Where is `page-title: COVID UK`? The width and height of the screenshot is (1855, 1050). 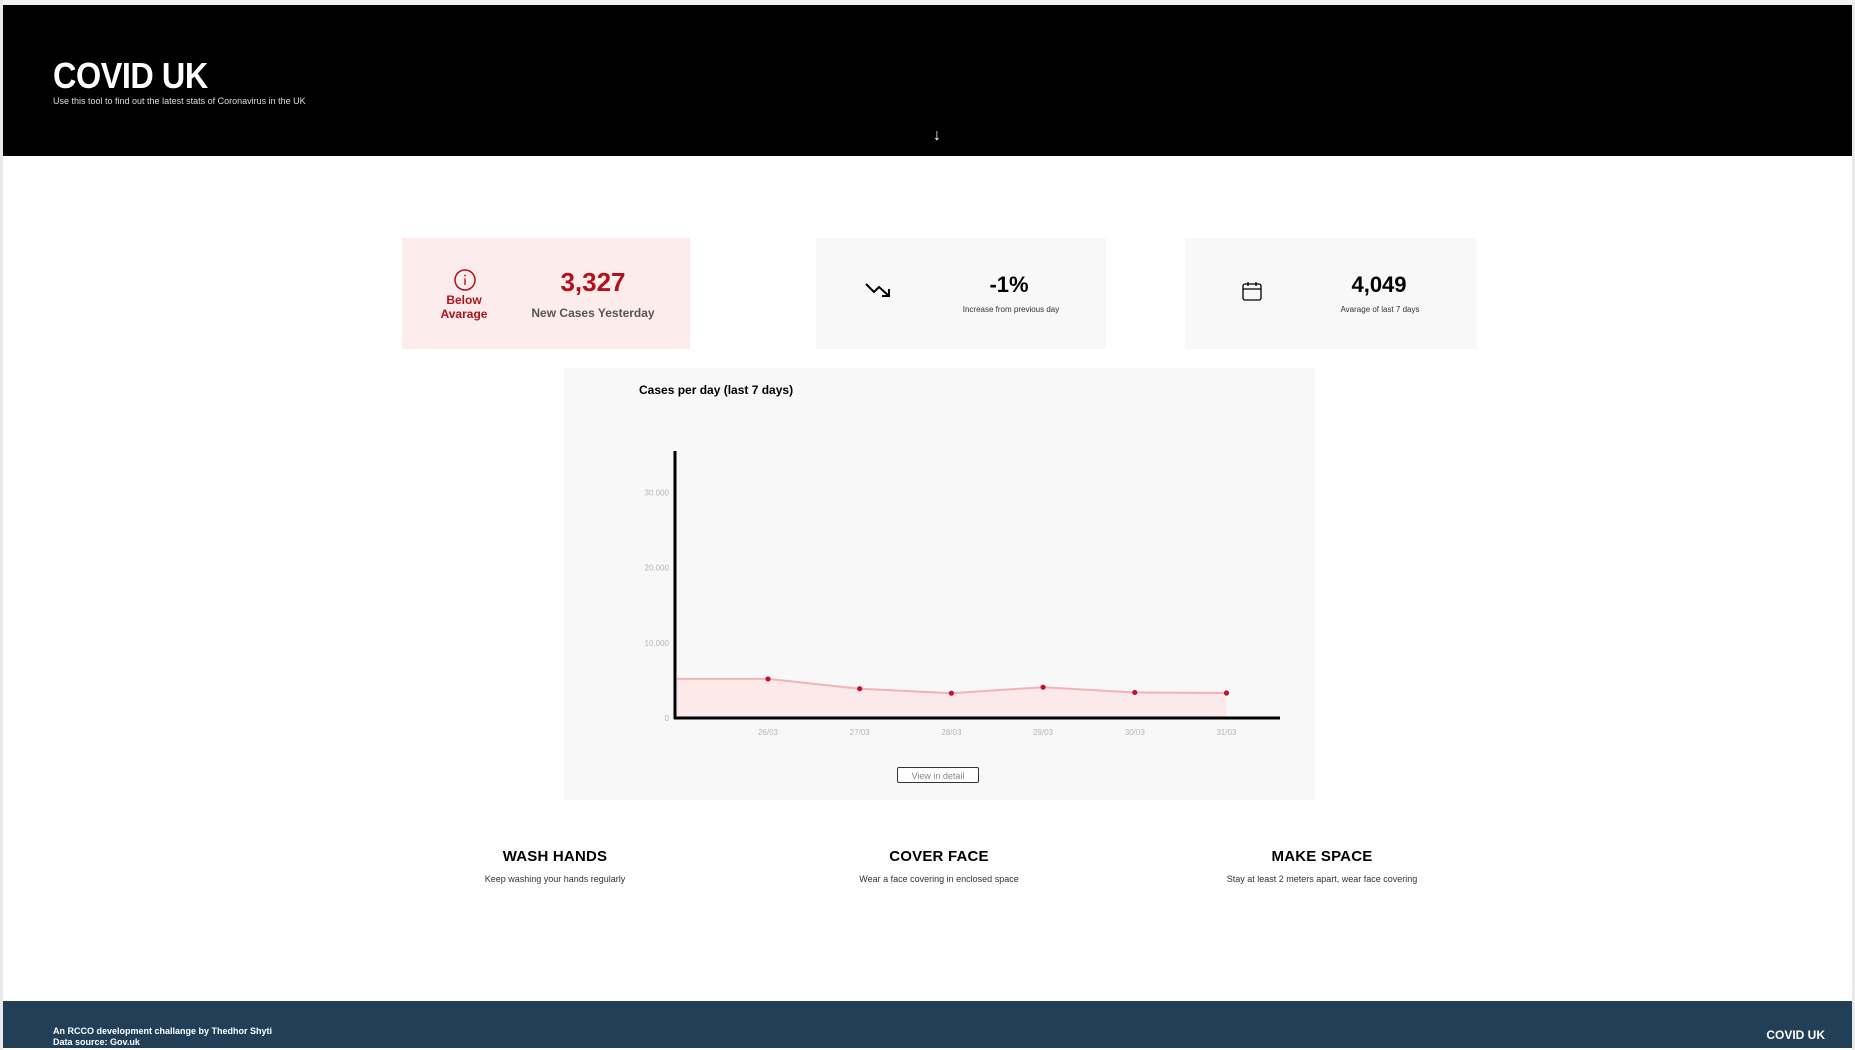
page-title: COVID UK is located at coordinates (130, 75).